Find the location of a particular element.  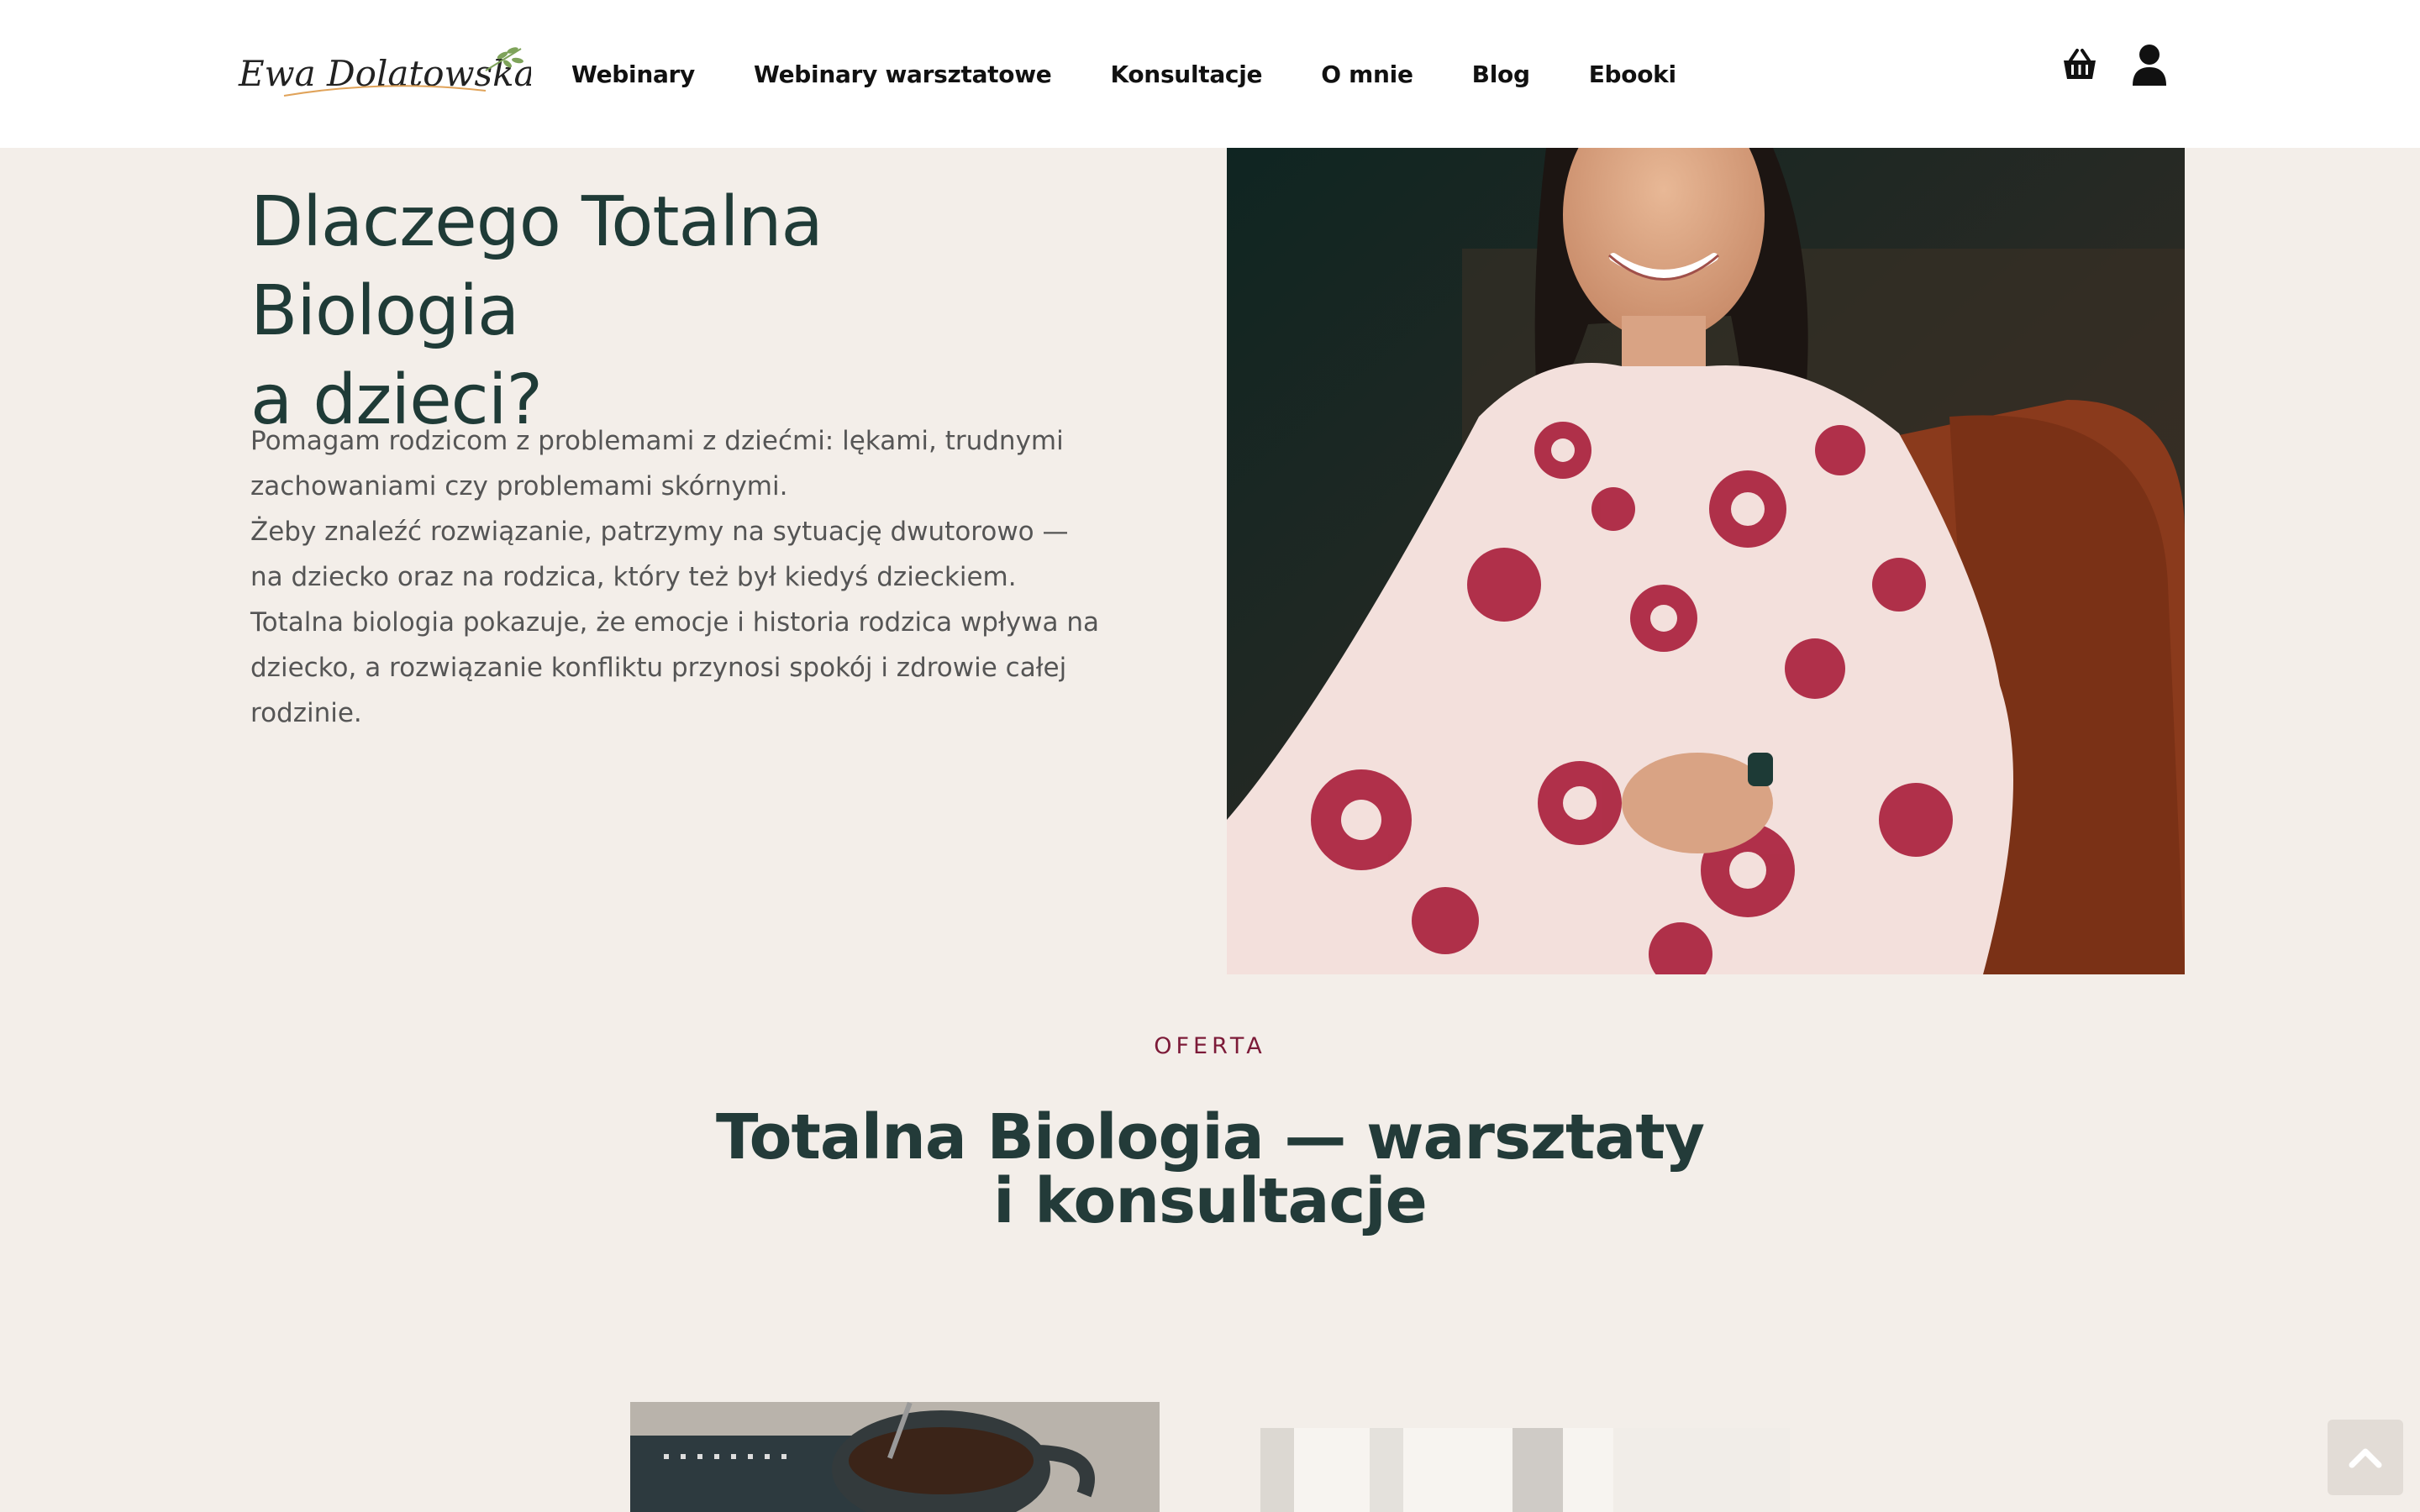

logo: Ewa Dolatowska is located at coordinates (382, 71).